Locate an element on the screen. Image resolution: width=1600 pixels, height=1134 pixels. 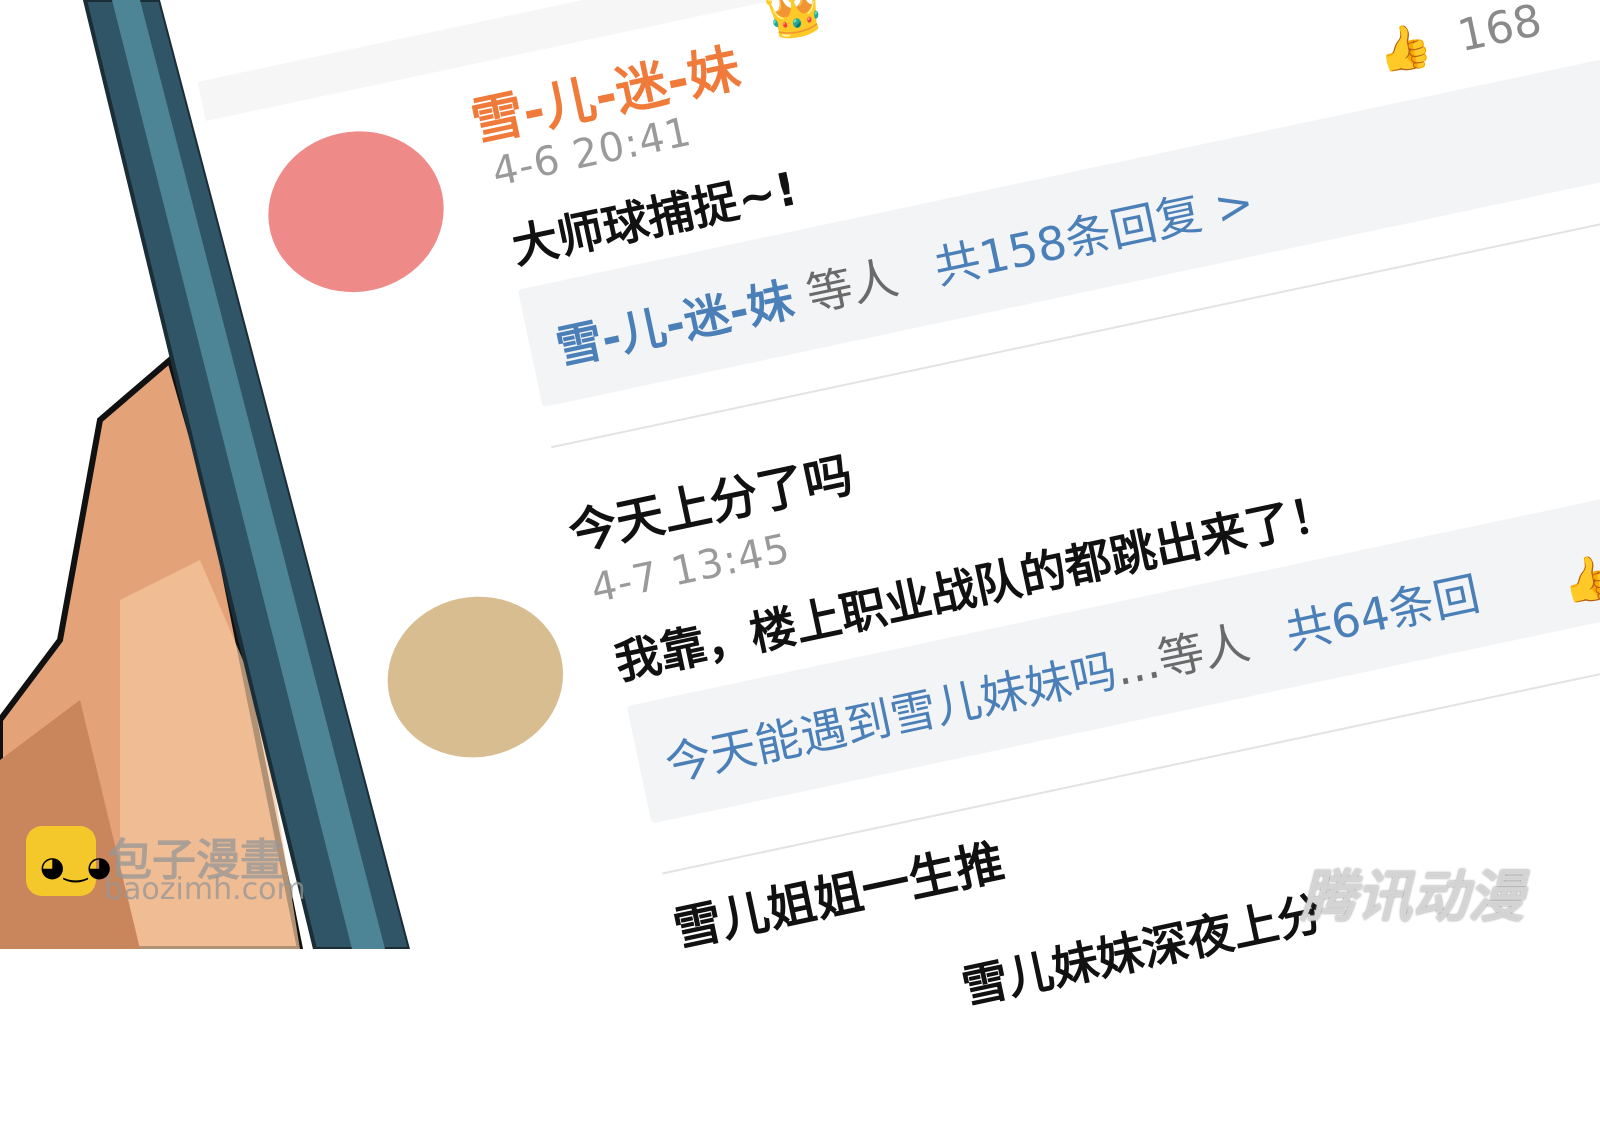
like-count: 168 is located at coordinates (1500, 31).